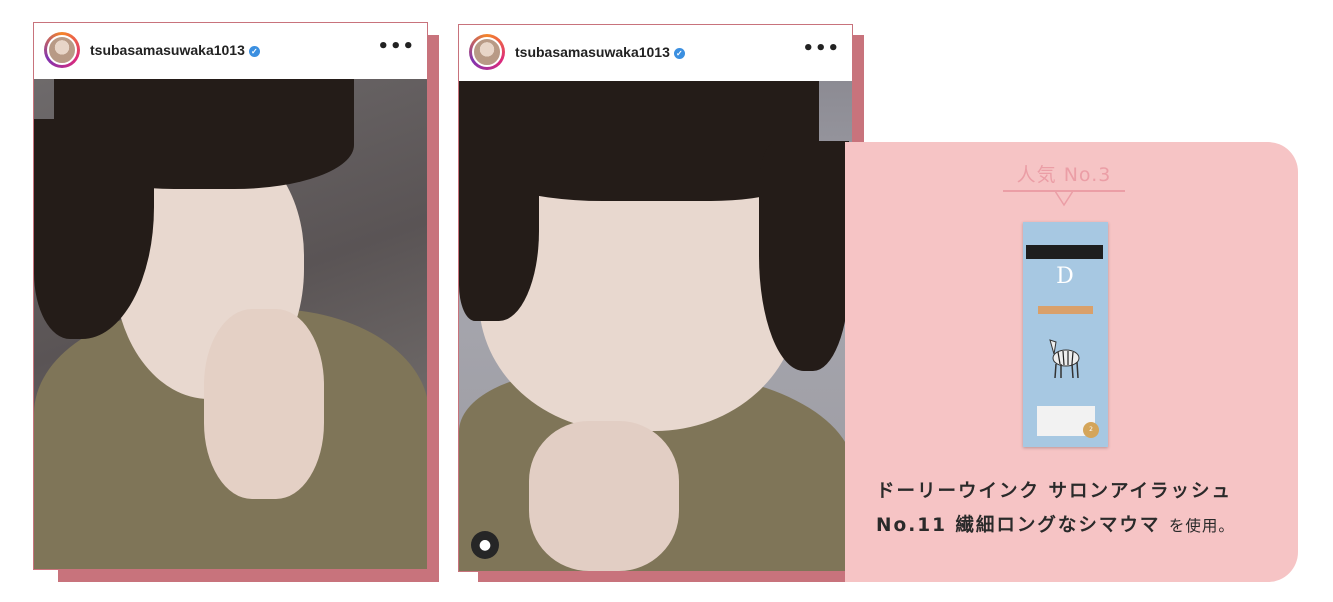  Describe the element at coordinates (1064, 252) in the screenshot. I see `product-label-strip` at that location.